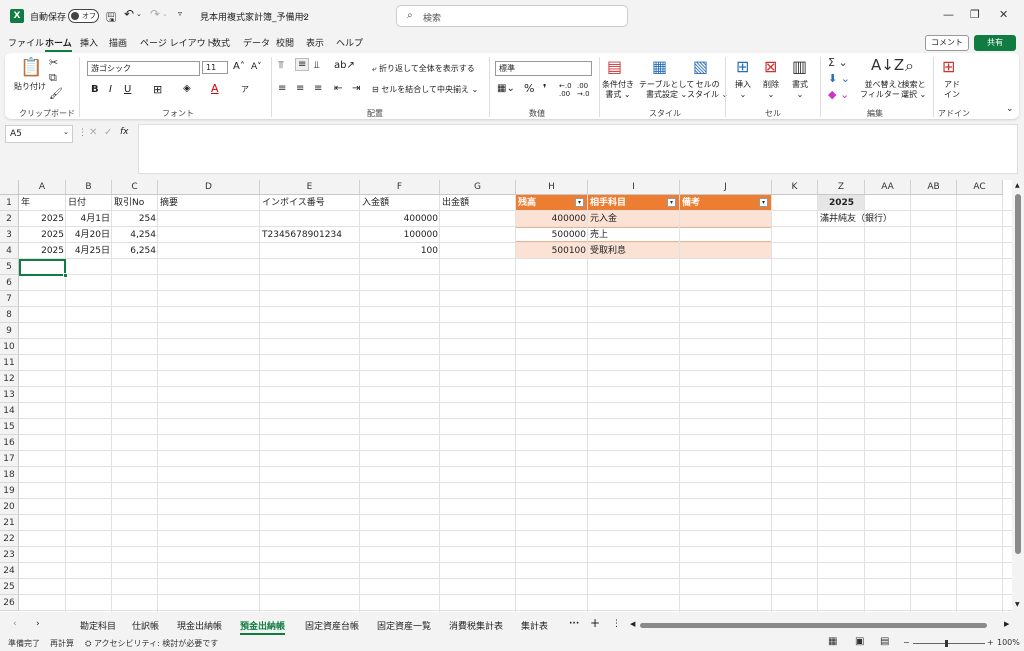 This screenshot has width=1024, height=651. What do you see at coordinates (948, 14) in the screenshot?
I see `minimize-icon: —` at bounding box center [948, 14].